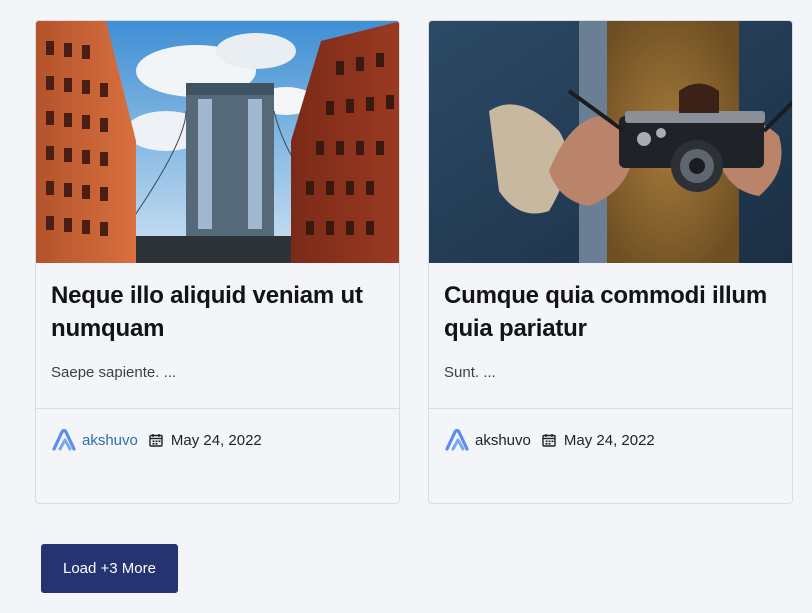 This screenshot has height=613, width=812. Describe the element at coordinates (109, 568) in the screenshot. I see `load-more-button: Load +3 More` at that location.